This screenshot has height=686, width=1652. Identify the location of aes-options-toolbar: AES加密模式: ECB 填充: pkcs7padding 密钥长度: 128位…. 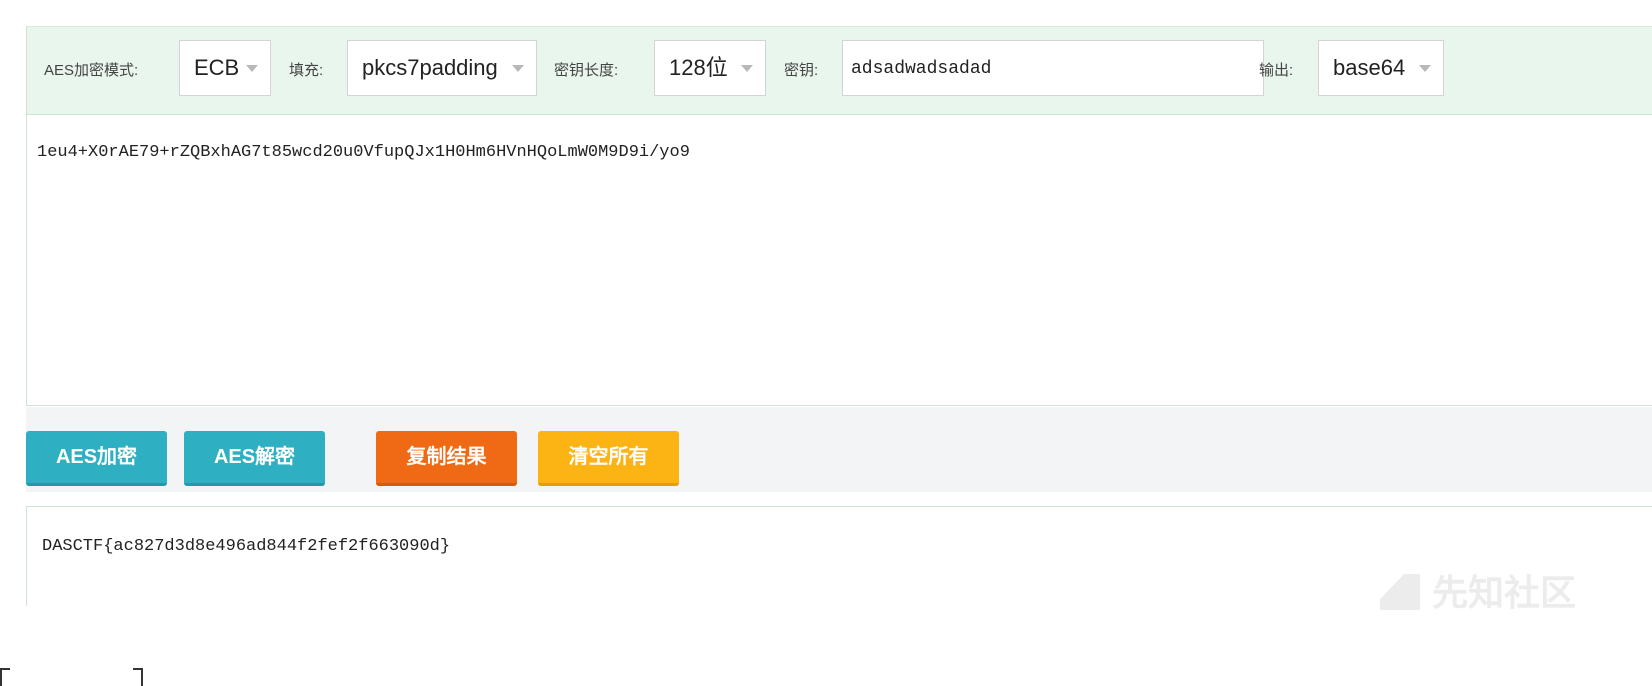
(839, 71).